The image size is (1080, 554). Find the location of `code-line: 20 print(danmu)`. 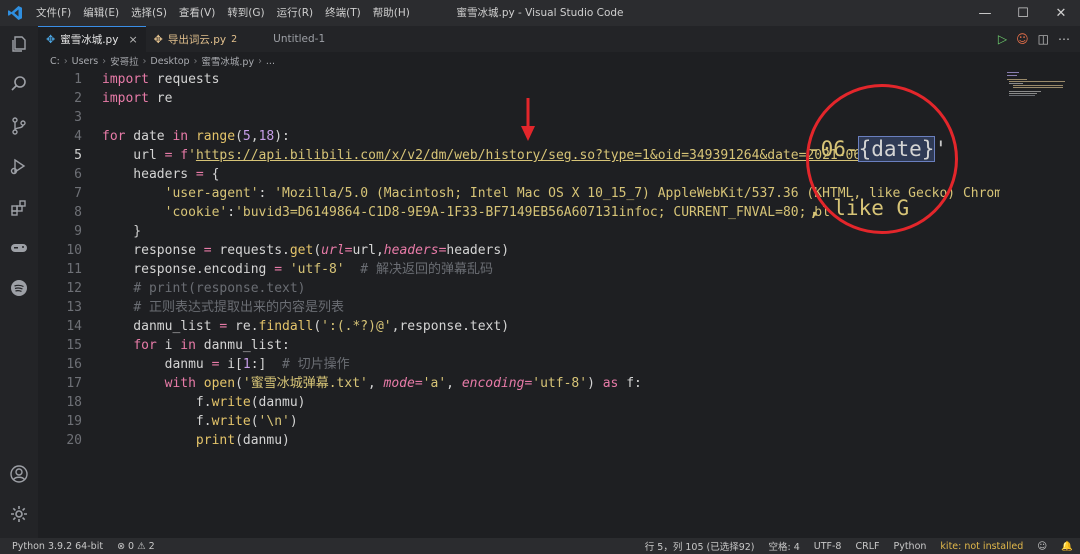

code-line: 20 print(danmu) is located at coordinates (519, 440).